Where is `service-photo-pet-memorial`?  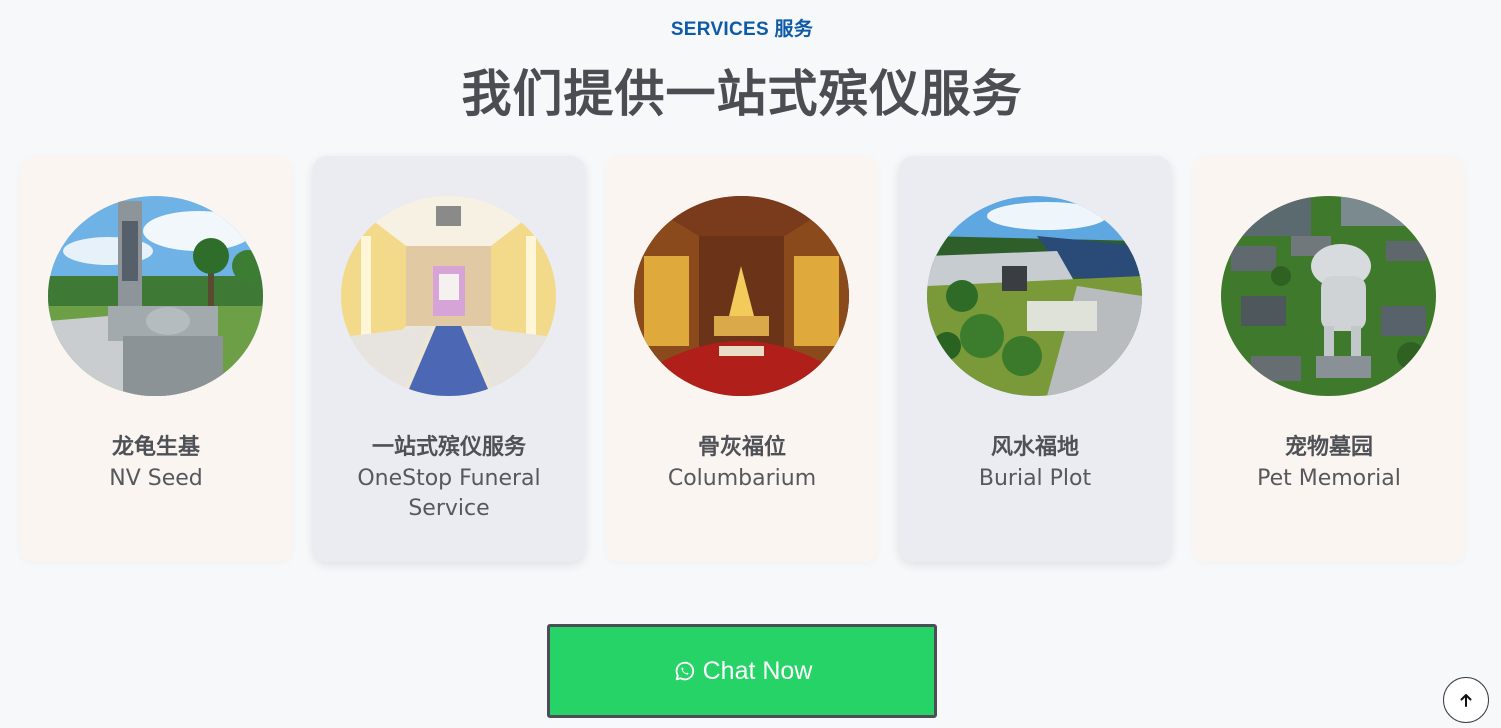
service-photo-pet-memorial is located at coordinates (1328, 296).